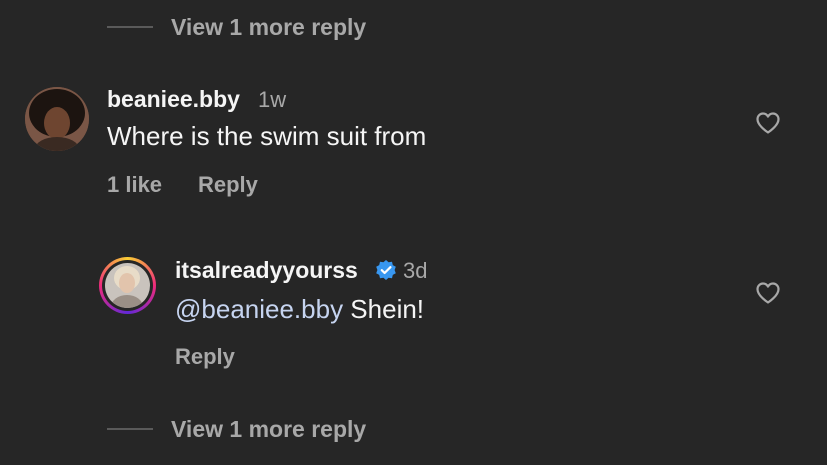  What do you see at coordinates (259, 309) in the screenshot?
I see `mention-link: @beaniee.bby` at bounding box center [259, 309].